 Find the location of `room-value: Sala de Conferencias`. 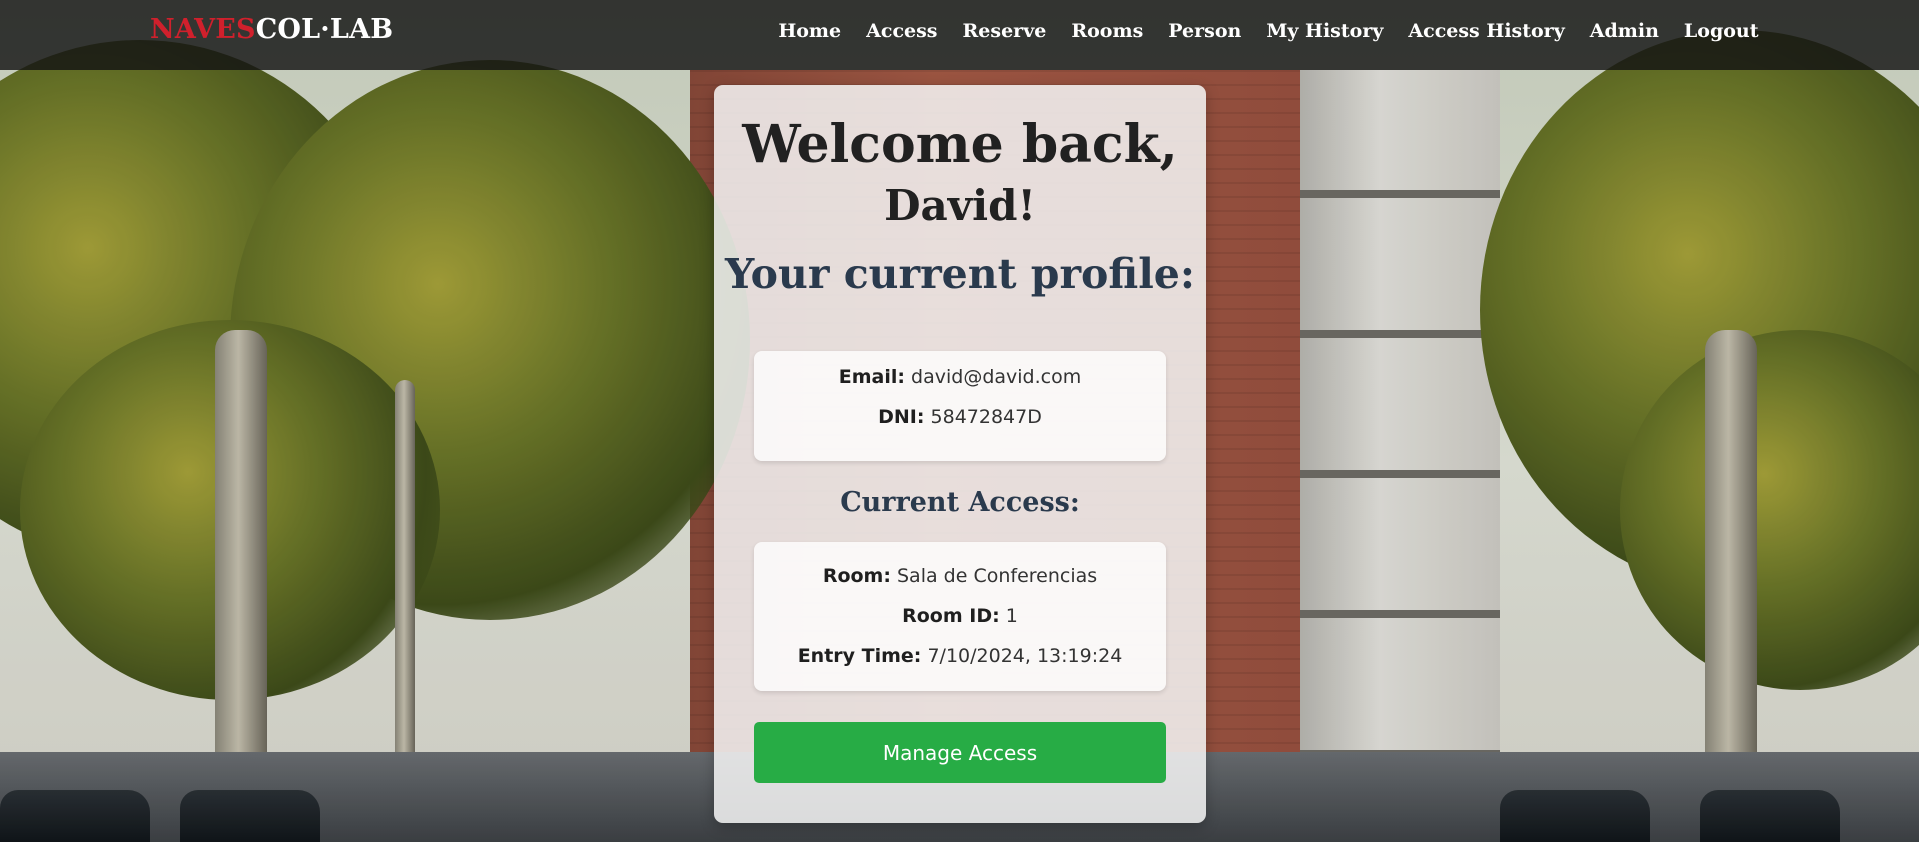

room-value: Sala de Conferencias is located at coordinates (997, 576).